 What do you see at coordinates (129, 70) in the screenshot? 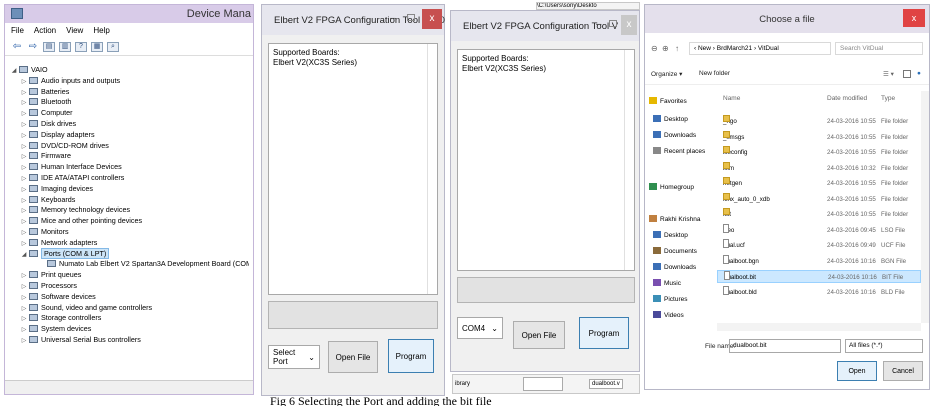
I see `tree-item: ◢ VAIO` at bounding box center [129, 70].